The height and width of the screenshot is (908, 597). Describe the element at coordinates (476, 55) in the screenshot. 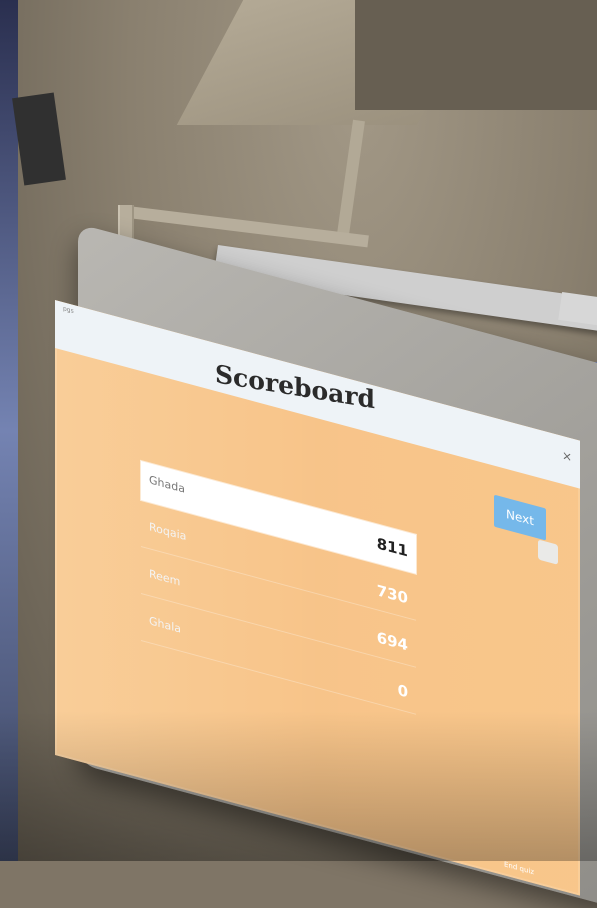

I see `ceiling-shadow` at that location.